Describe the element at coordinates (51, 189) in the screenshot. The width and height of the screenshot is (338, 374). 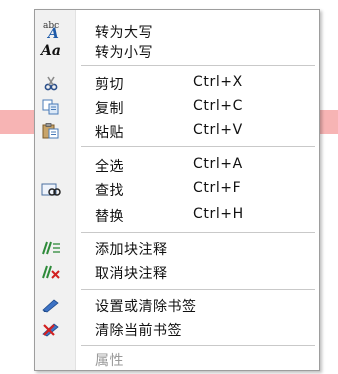
I see `find-icon` at that location.